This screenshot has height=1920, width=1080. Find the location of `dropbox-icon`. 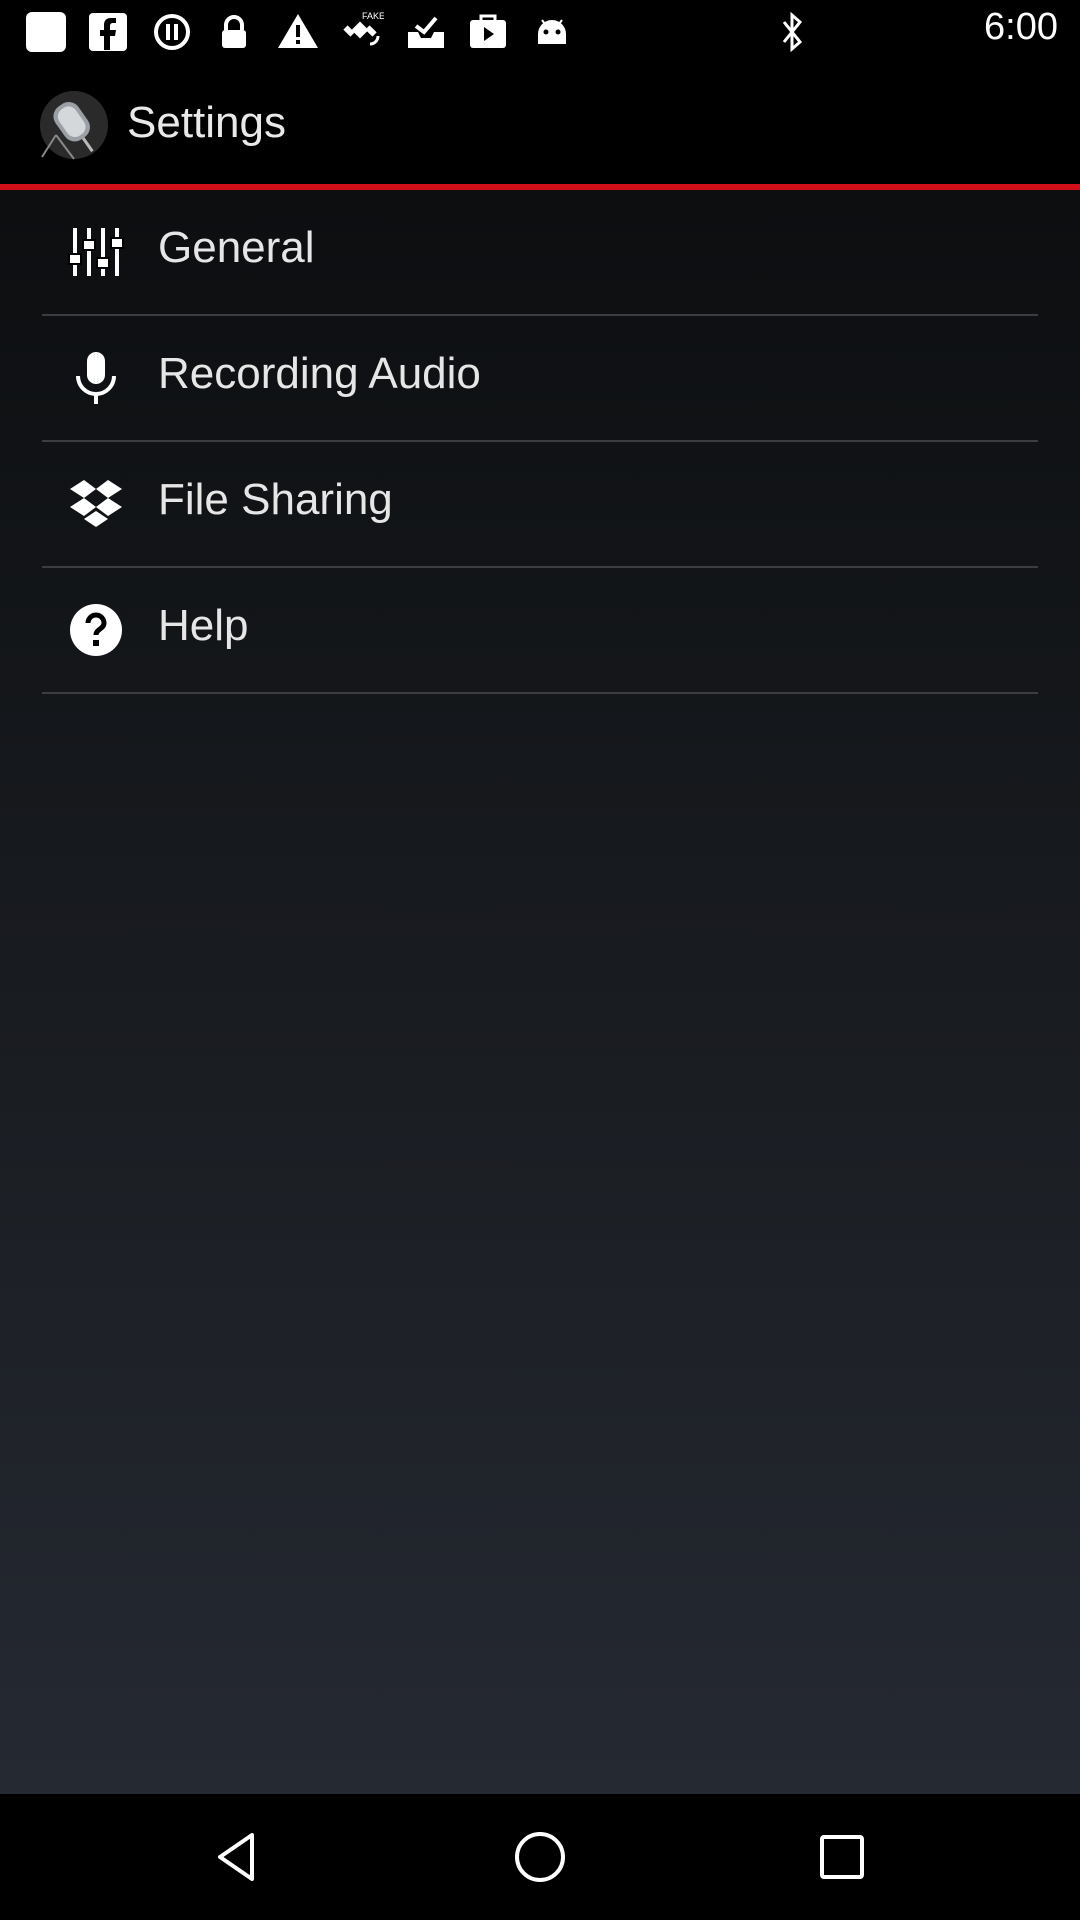

dropbox-icon is located at coordinates (96, 504).